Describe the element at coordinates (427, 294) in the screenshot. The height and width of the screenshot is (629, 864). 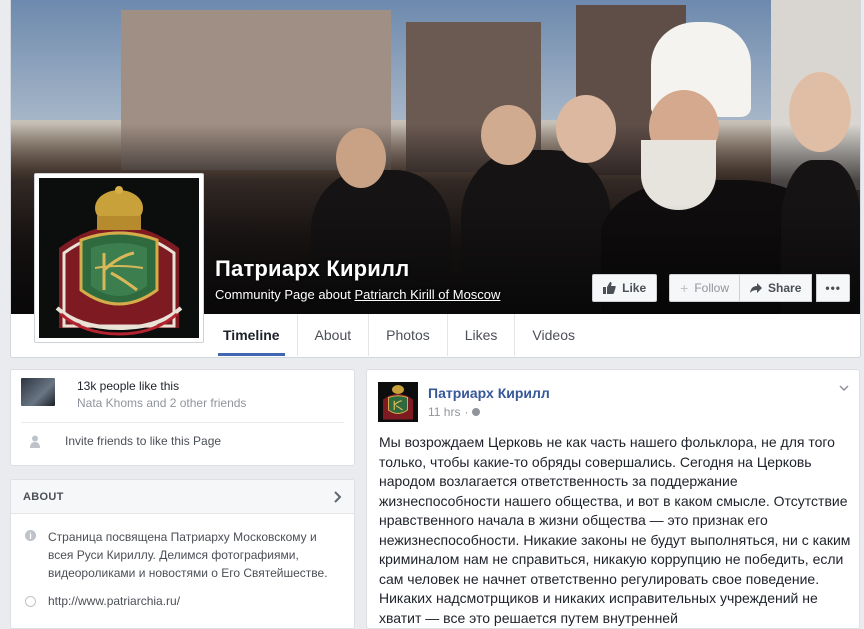
I see `page-subtitle-link: Patriarch Kirill of Moscow` at that location.